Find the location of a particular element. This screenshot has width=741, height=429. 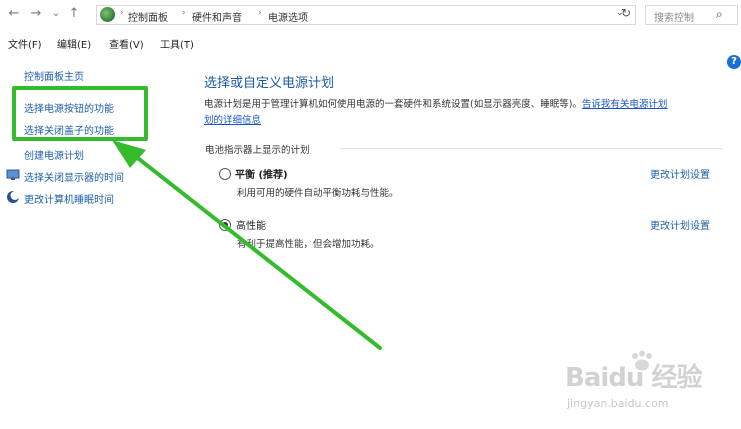

watermark-brand: Baidu 经验 is located at coordinates (633, 378).